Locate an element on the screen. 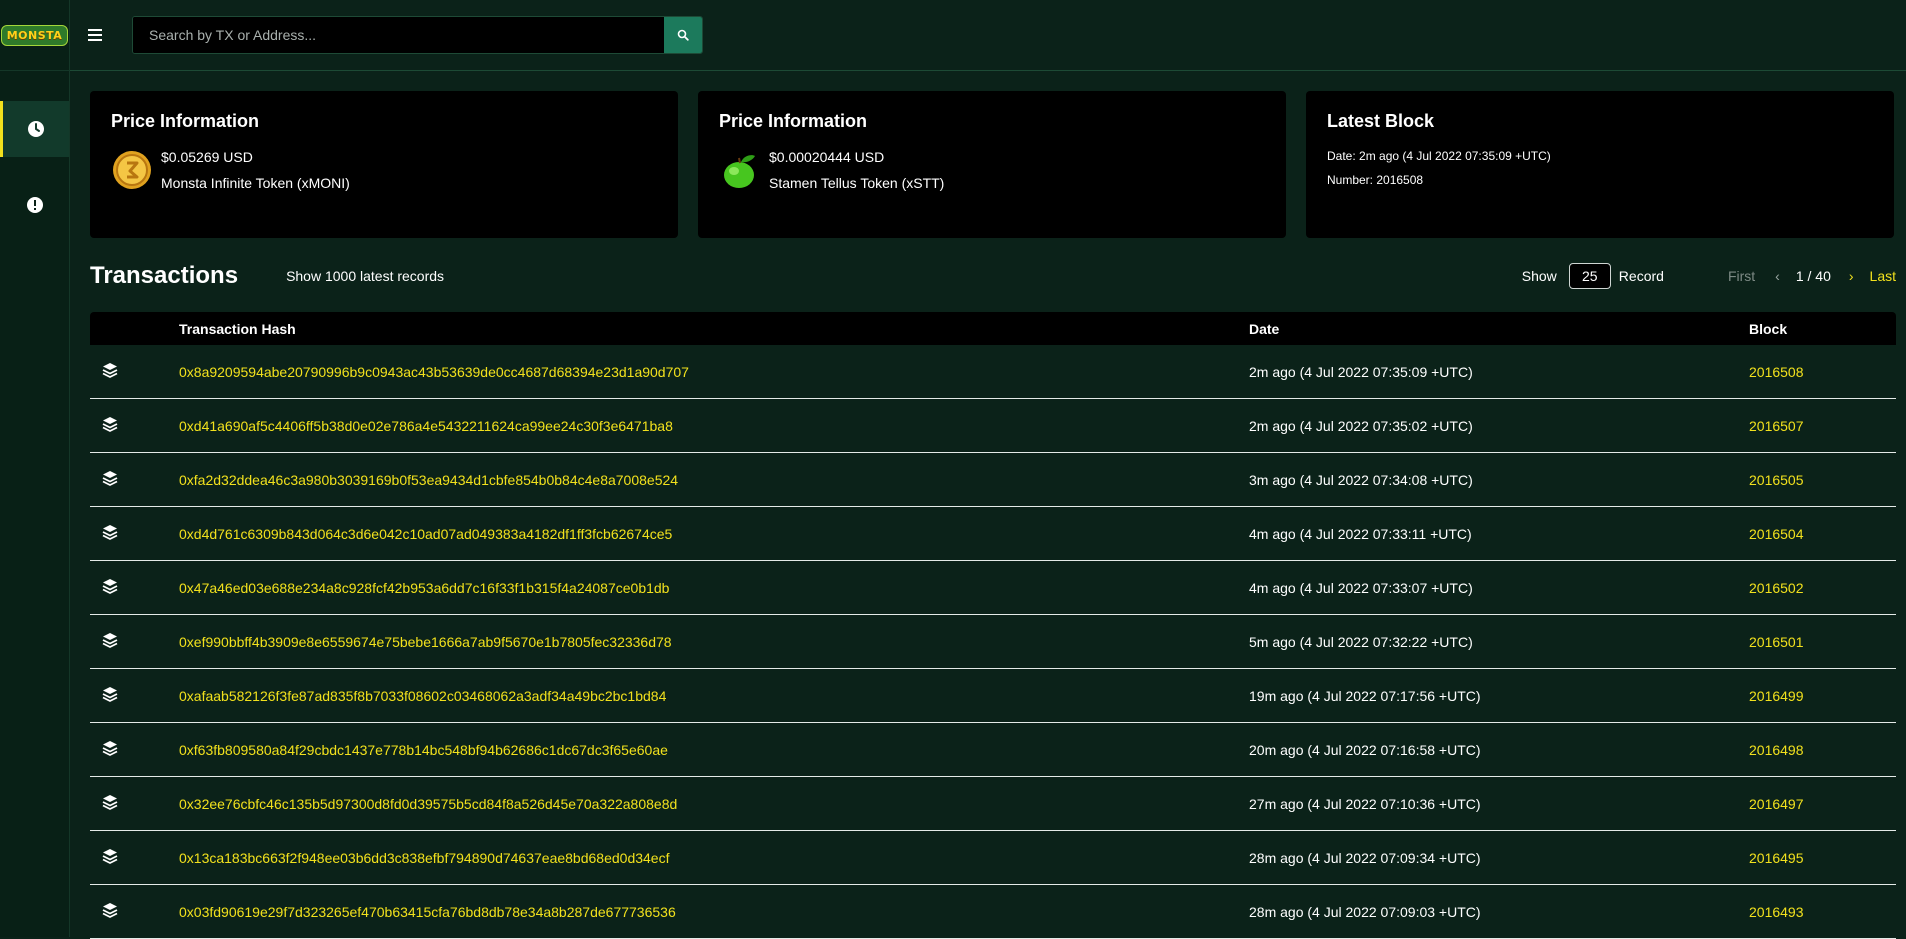 The width and height of the screenshot is (1906, 939). last-page-button: Last is located at coordinates (1883, 276).